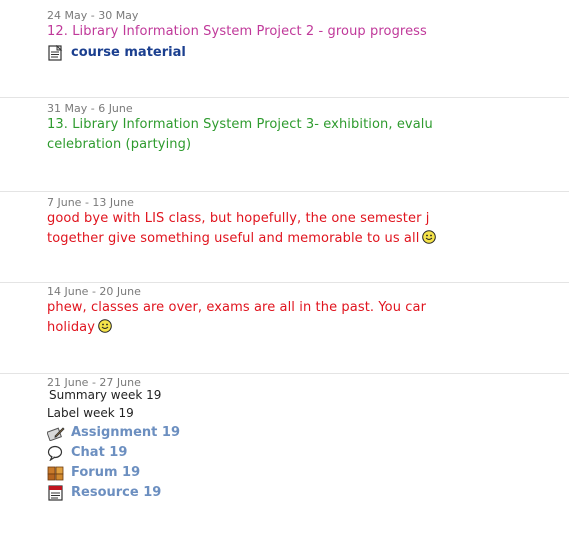 This screenshot has width=569, height=537. Describe the element at coordinates (307, 433) in the screenshot. I see `assignment-link: Assignment 19` at that location.